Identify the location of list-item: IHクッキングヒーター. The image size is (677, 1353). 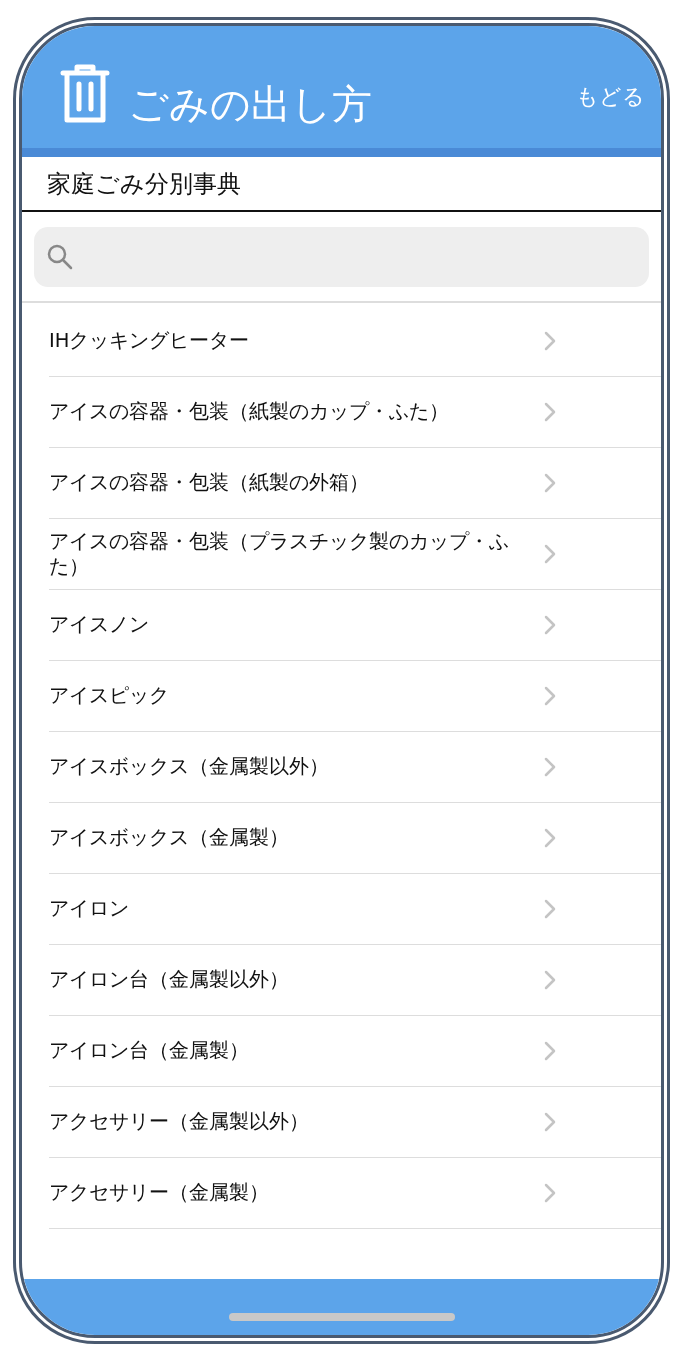
(355, 341).